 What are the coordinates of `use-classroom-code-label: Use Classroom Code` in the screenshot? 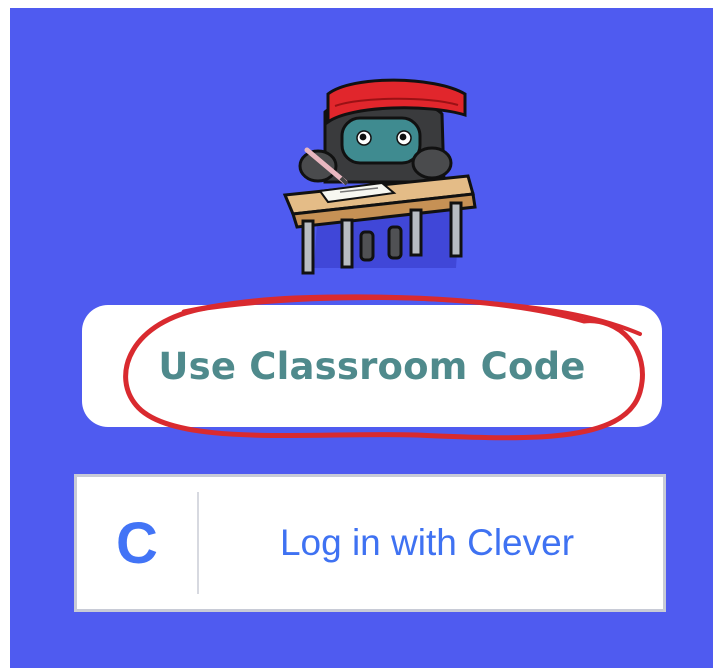 It's located at (372, 366).